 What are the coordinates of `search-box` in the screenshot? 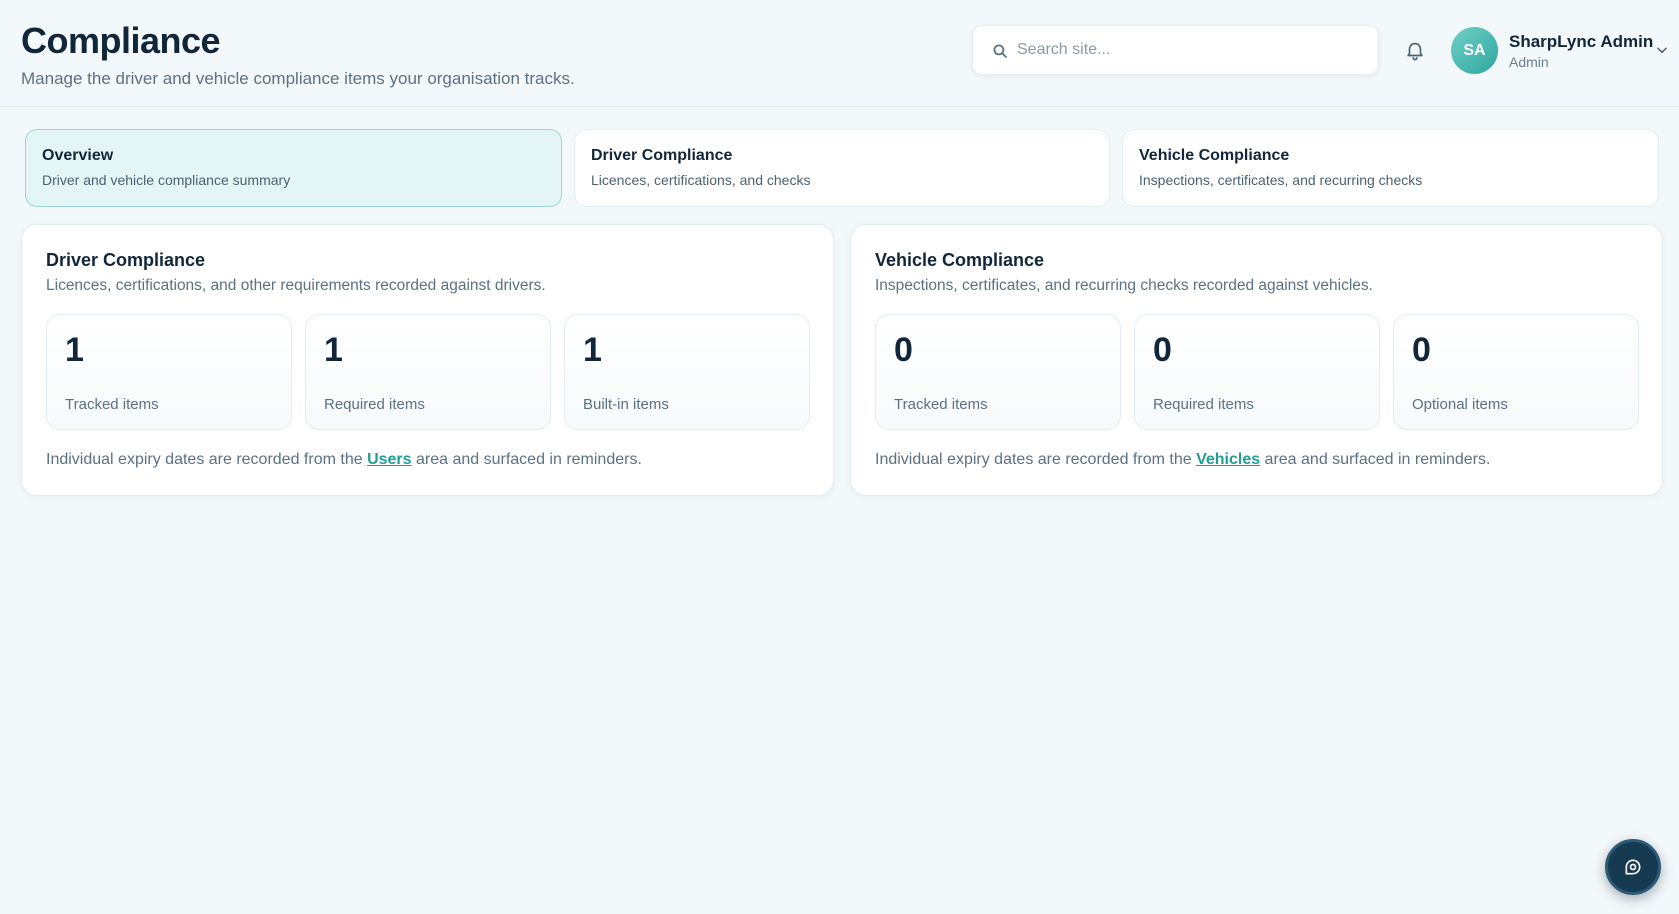 It's located at (1175, 50).